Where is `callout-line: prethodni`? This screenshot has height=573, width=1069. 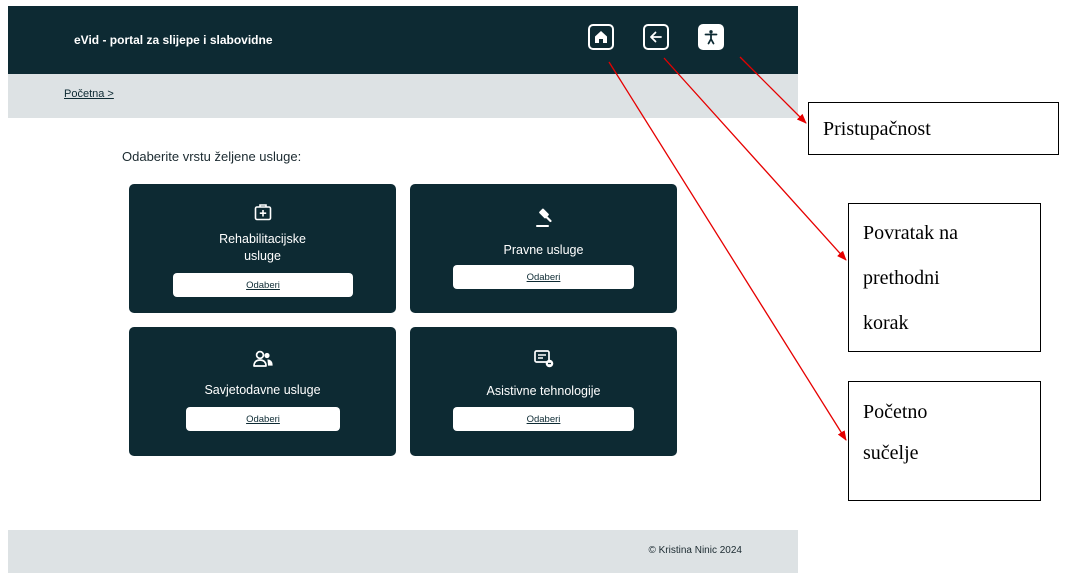
callout-line: prethodni is located at coordinates (901, 278).